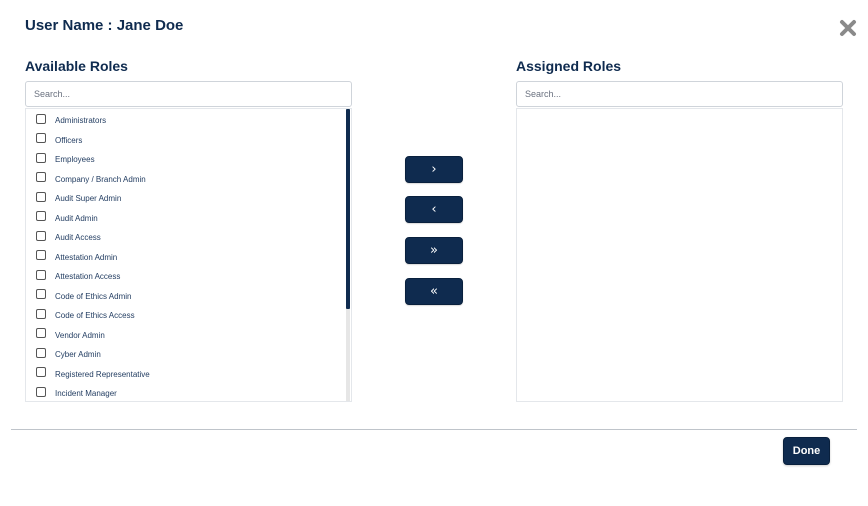 The height and width of the screenshot is (506, 868). What do you see at coordinates (69, 140) in the screenshot?
I see `role-label: Officers` at bounding box center [69, 140].